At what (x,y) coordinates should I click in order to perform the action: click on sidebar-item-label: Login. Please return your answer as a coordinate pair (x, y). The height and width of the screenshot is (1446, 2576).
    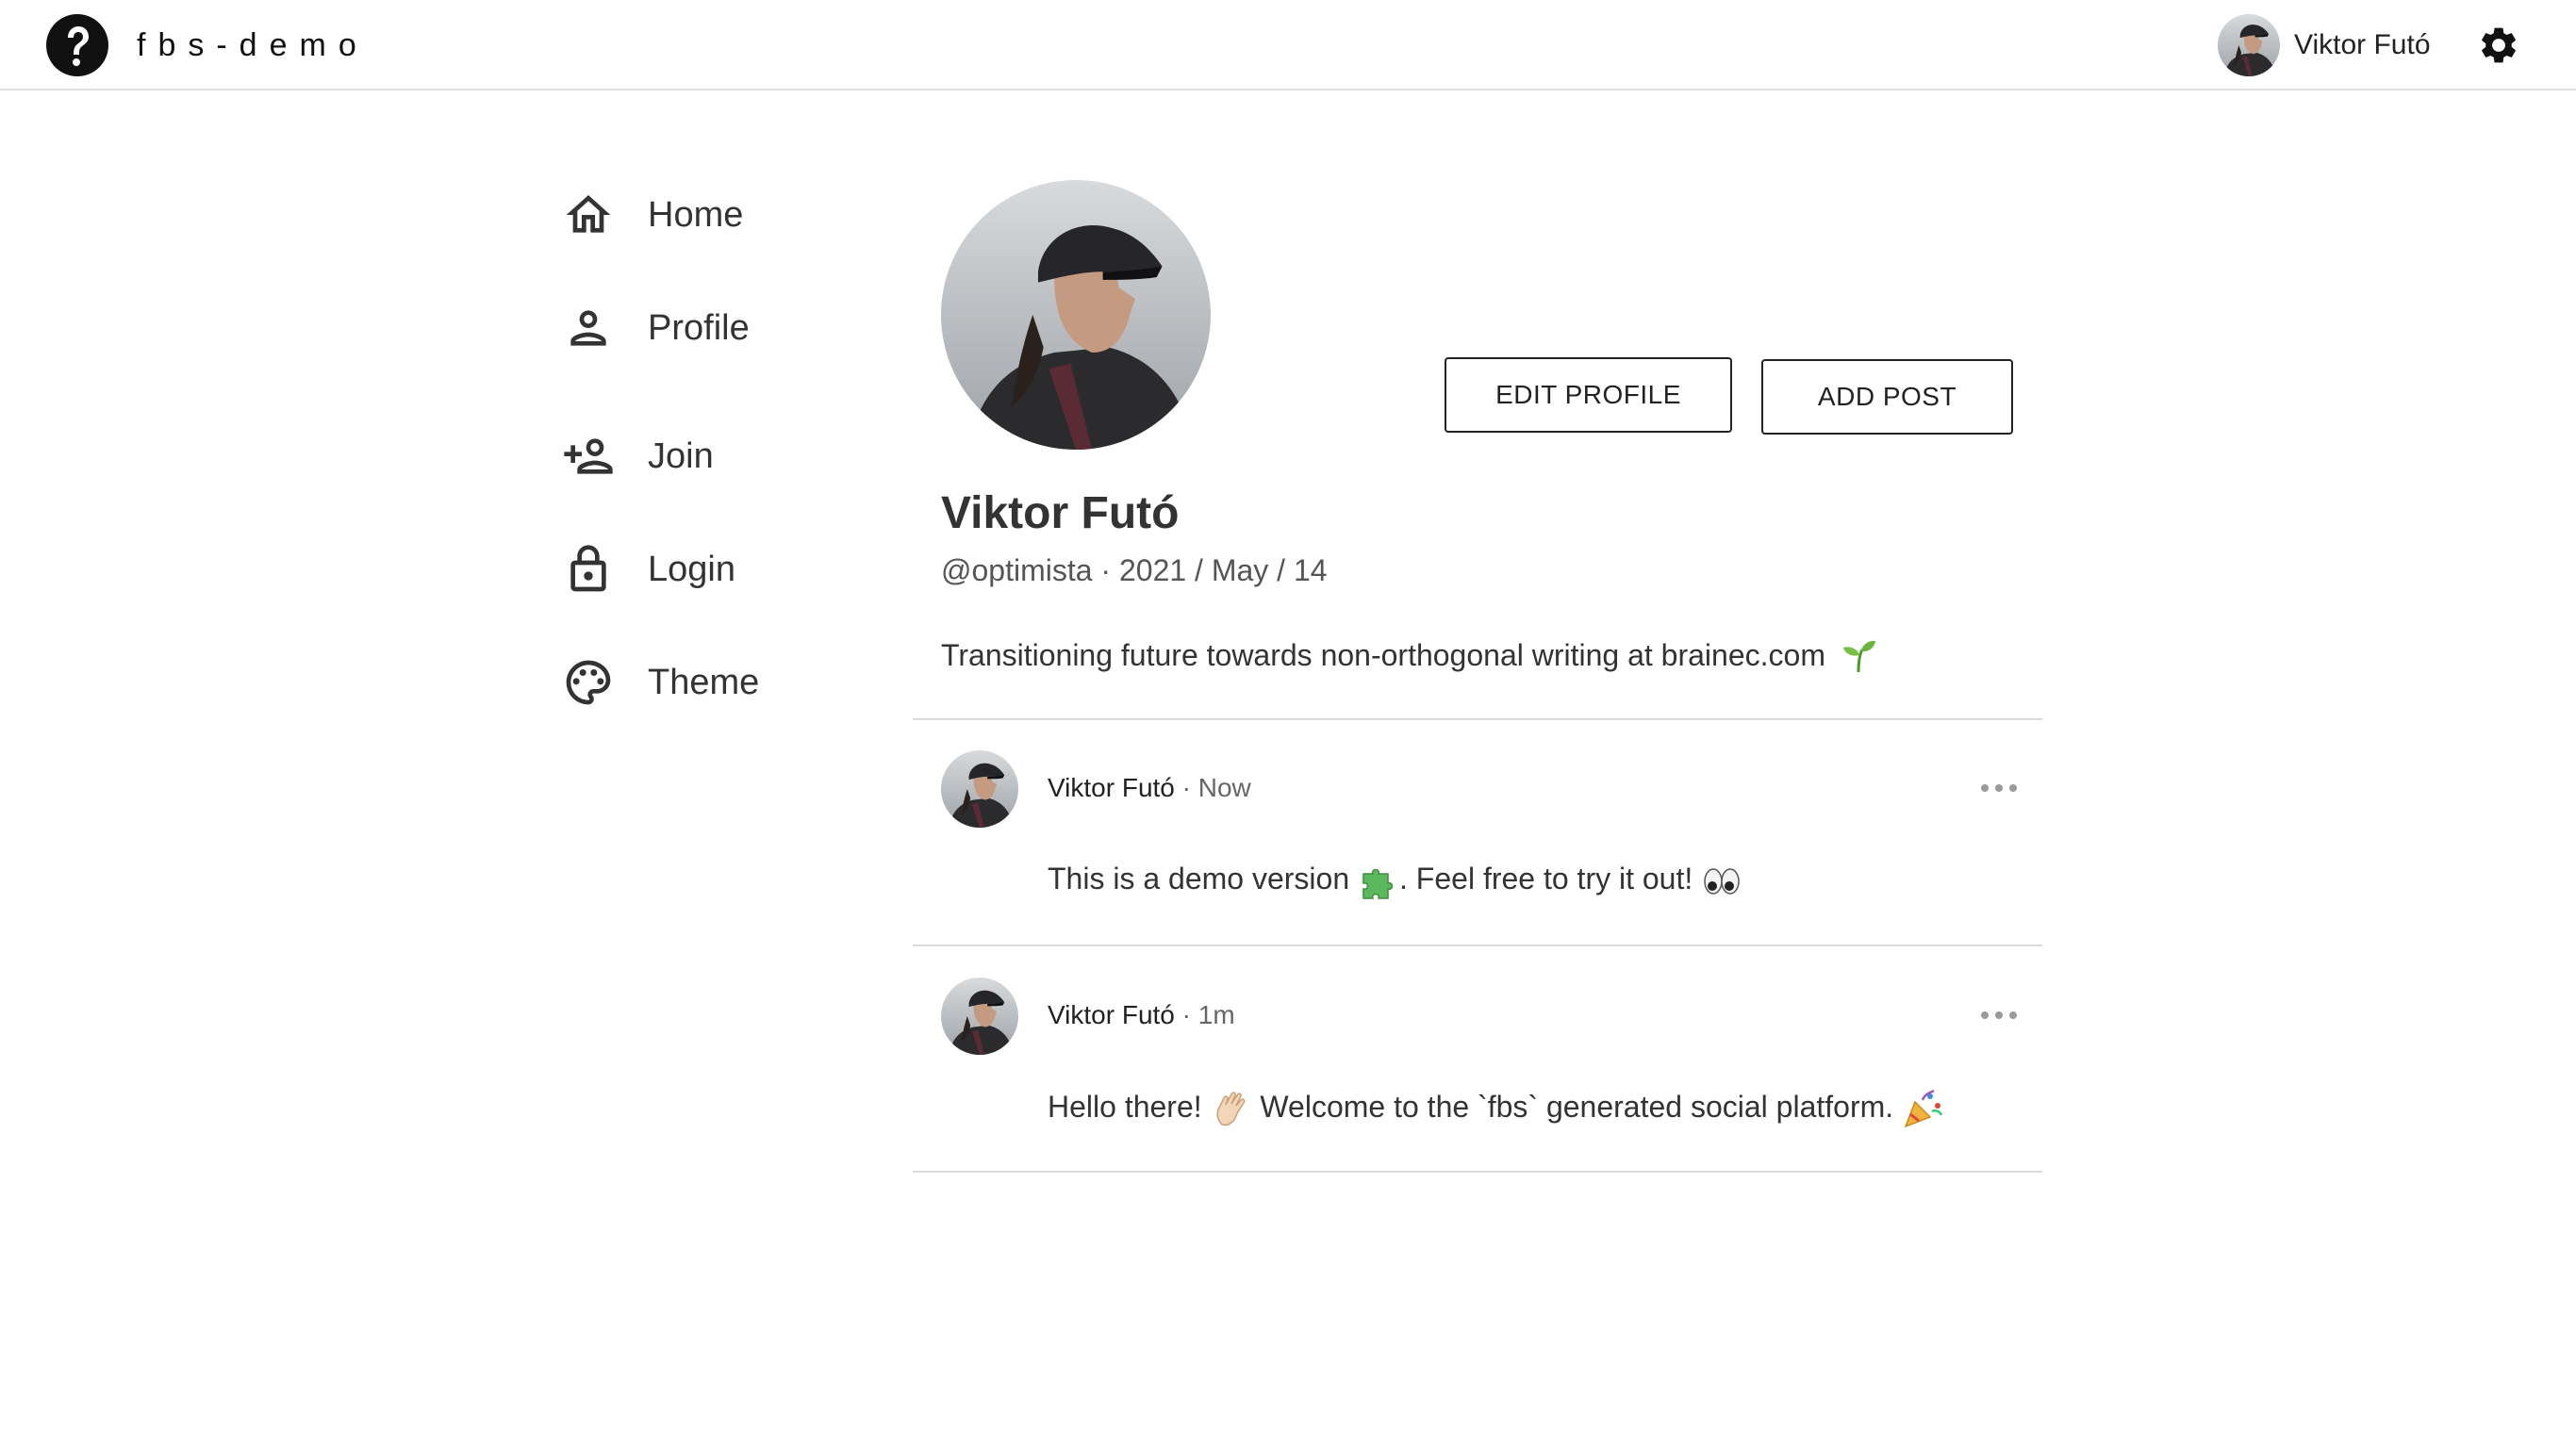
    Looking at the image, I should click on (691, 569).